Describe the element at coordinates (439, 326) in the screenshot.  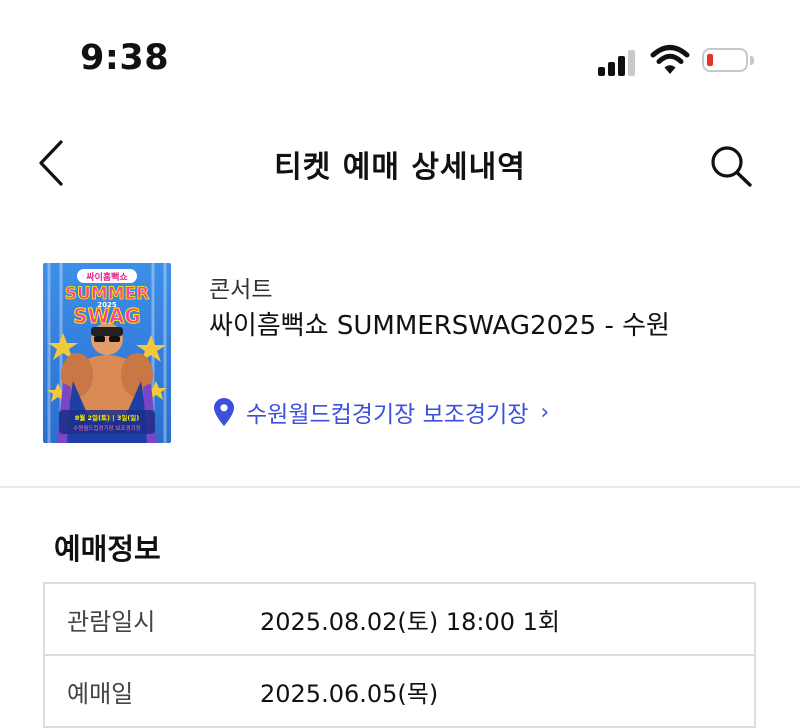
I see `event-title: 싸이흠뻑쇼 SUMMERSWAG2025 - 수원` at that location.